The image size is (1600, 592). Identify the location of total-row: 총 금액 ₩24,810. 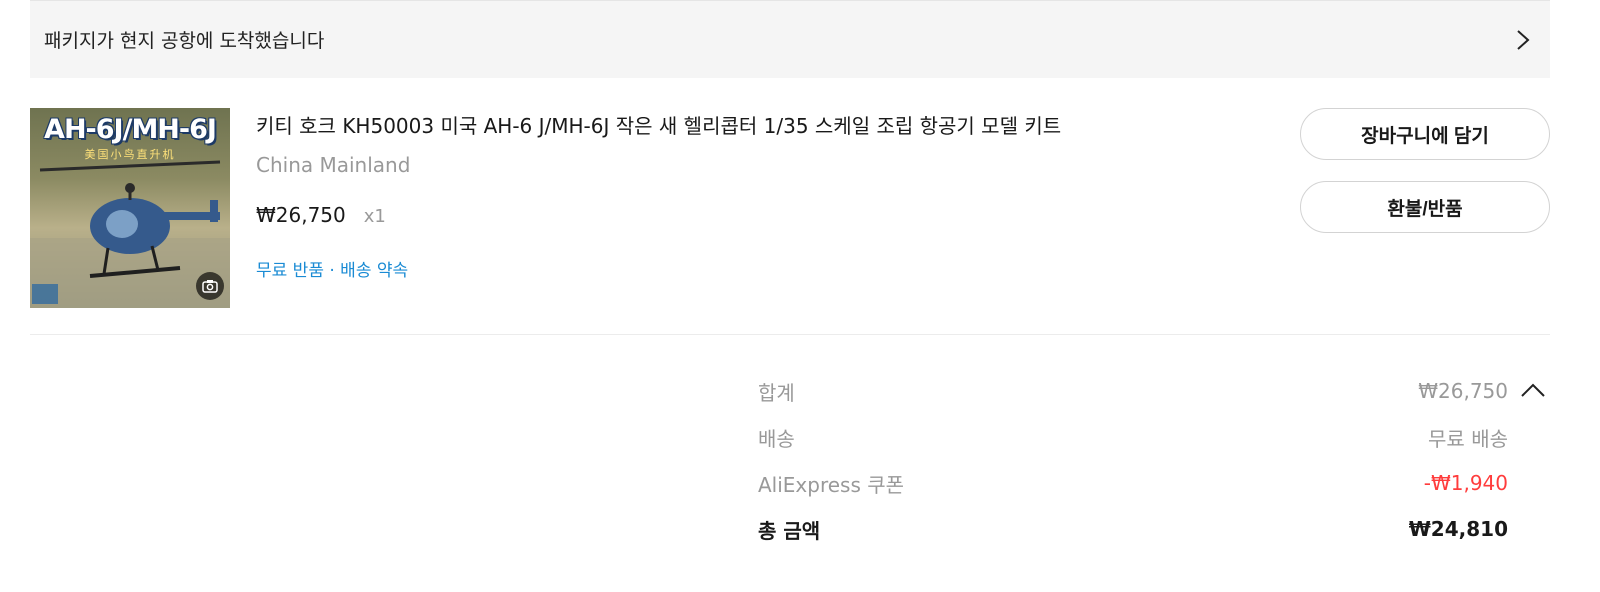
(1153, 529).